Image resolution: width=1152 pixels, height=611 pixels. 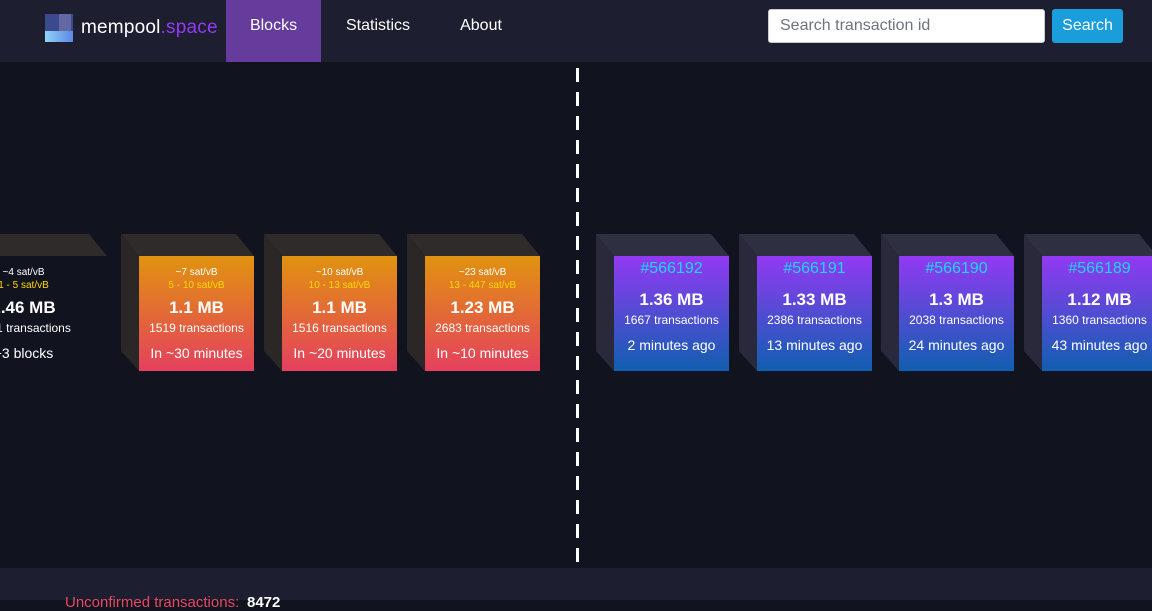 What do you see at coordinates (196, 285) in the screenshot?
I see `block-fee-range: 5 - 10 sat/vB` at bounding box center [196, 285].